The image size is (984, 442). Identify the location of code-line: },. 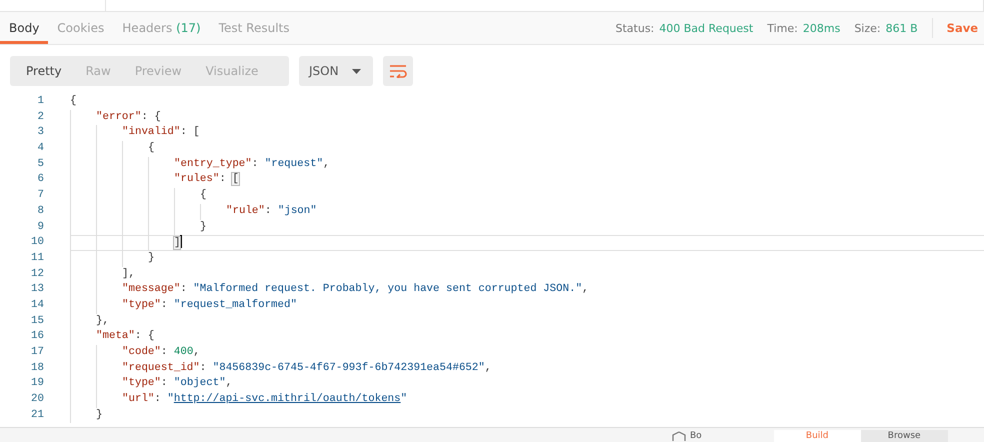
(527, 322).